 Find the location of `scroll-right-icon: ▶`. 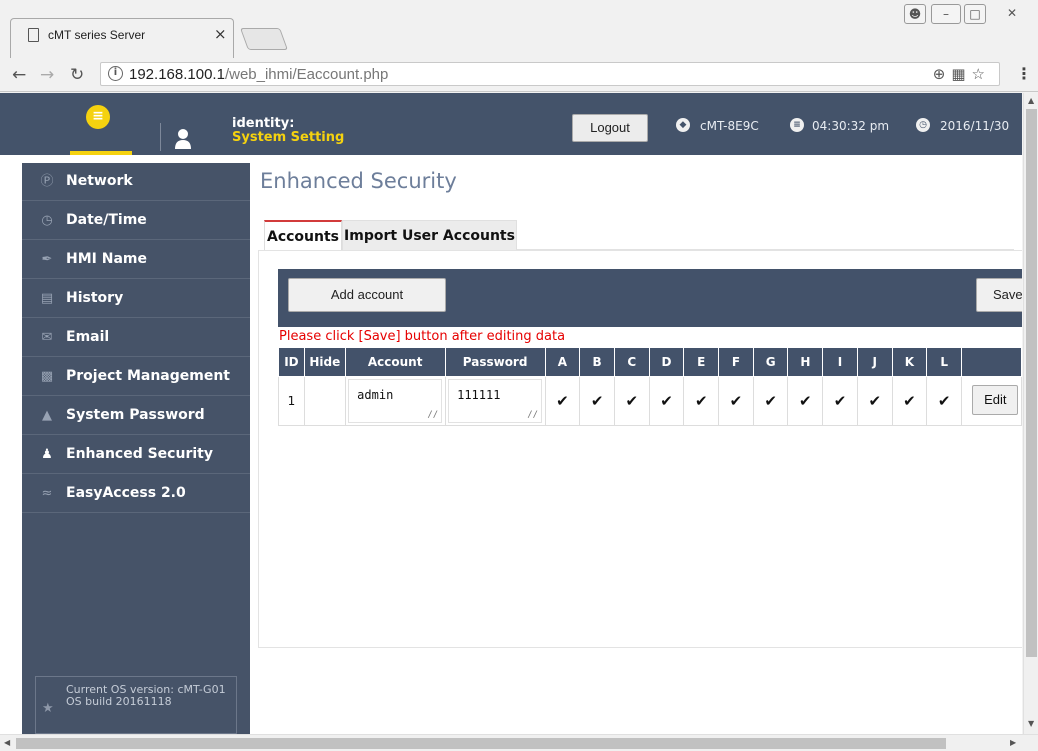

scroll-right-icon: ▶ is located at coordinates (1013, 742).